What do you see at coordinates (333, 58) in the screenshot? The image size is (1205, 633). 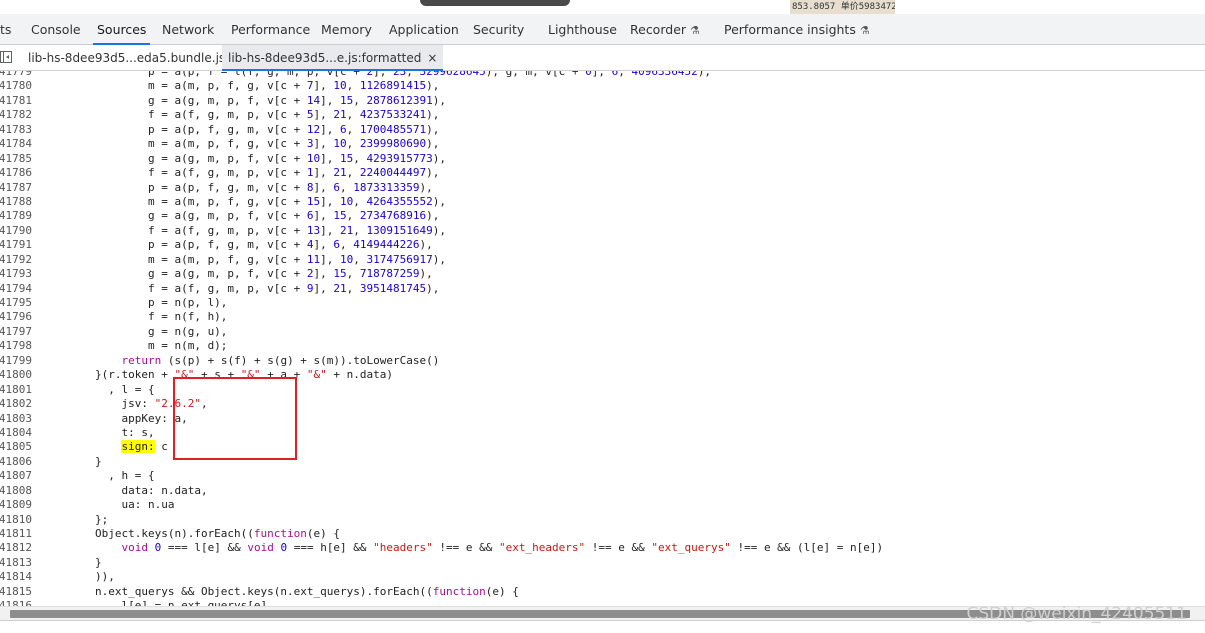 I see `file-tab-formatted: lib-hs-8dee93d5...e.js:formatted ×` at bounding box center [333, 58].